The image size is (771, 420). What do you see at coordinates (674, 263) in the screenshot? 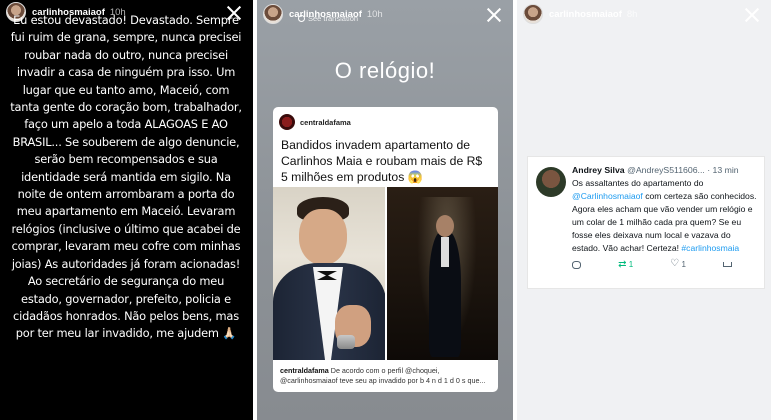
I see `heart-icon` at bounding box center [674, 263].